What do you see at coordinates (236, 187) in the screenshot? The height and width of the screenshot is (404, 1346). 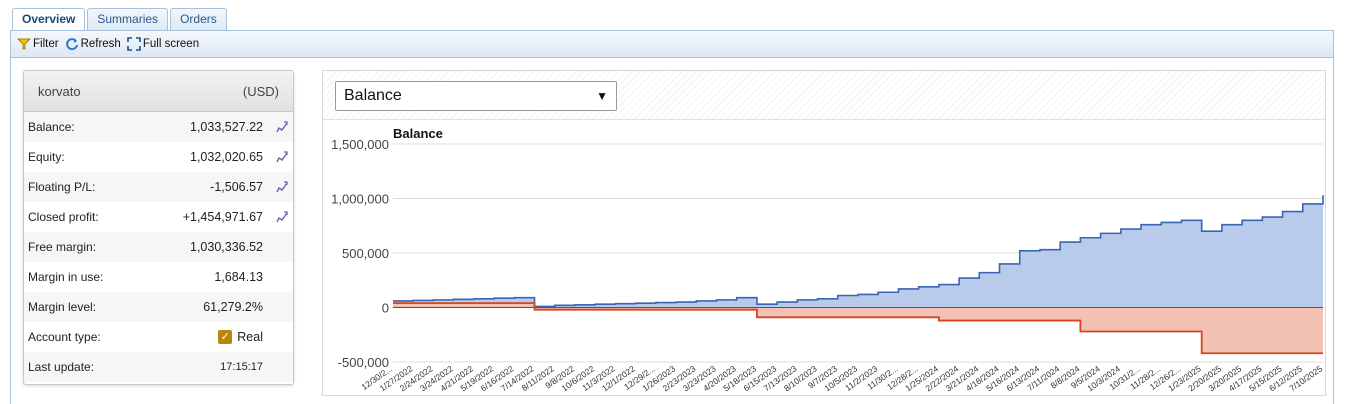 I see `row-value: -1,506.57` at bounding box center [236, 187].